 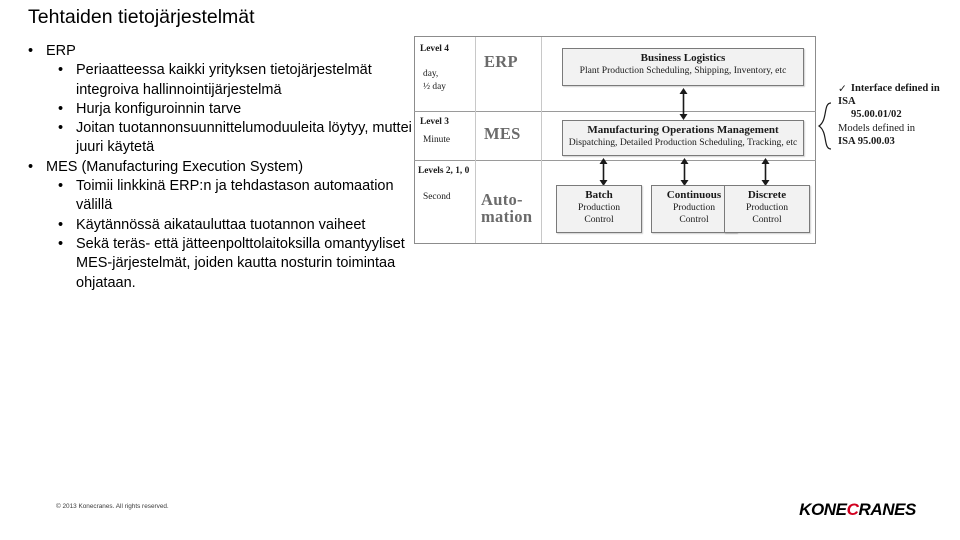 What do you see at coordinates (61, 51) in the screenshot?
I see `list-item-label: ERP` at bounding box center [61, 51].